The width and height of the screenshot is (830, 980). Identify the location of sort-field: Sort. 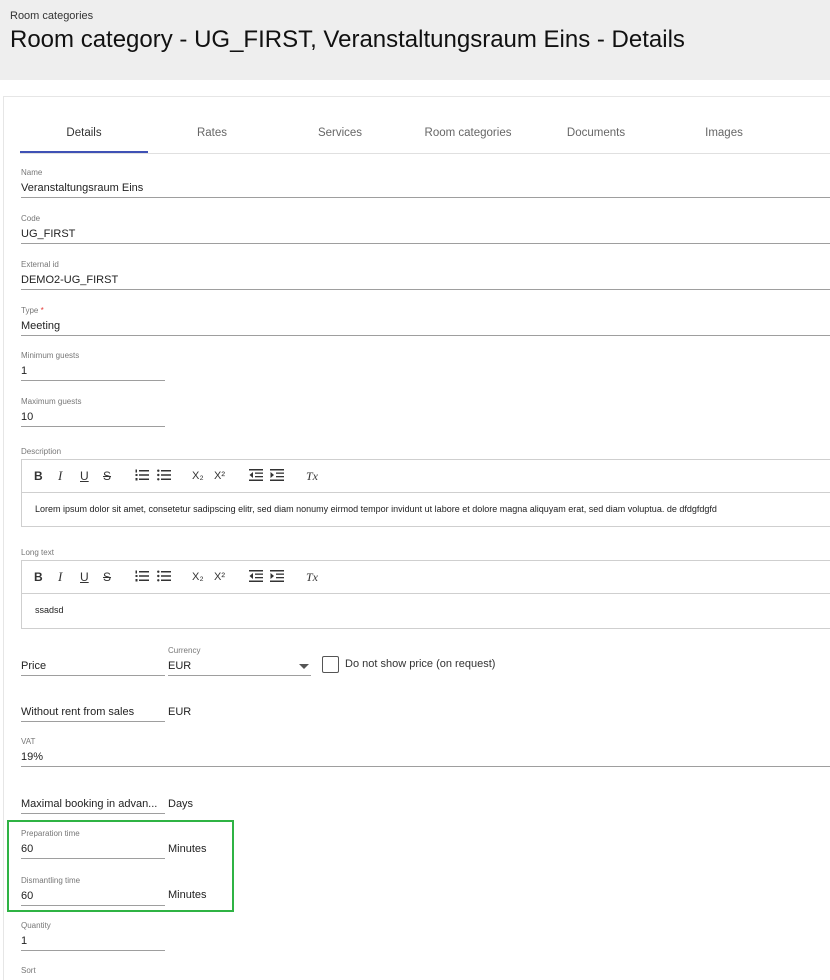
(28, 971).